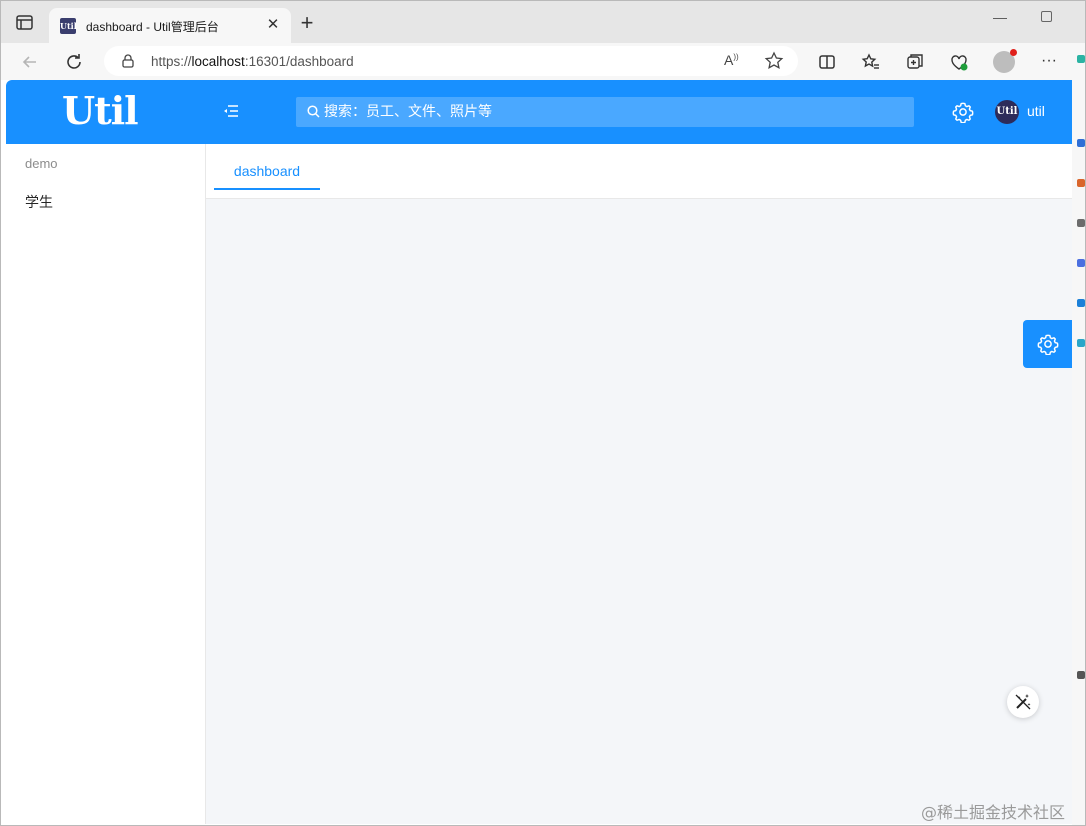 The height and width of the screenshot is (826, 1086). Describe the element at coordinates (1081, 303) in the screenshot. I see `outlook-icon` at that location.